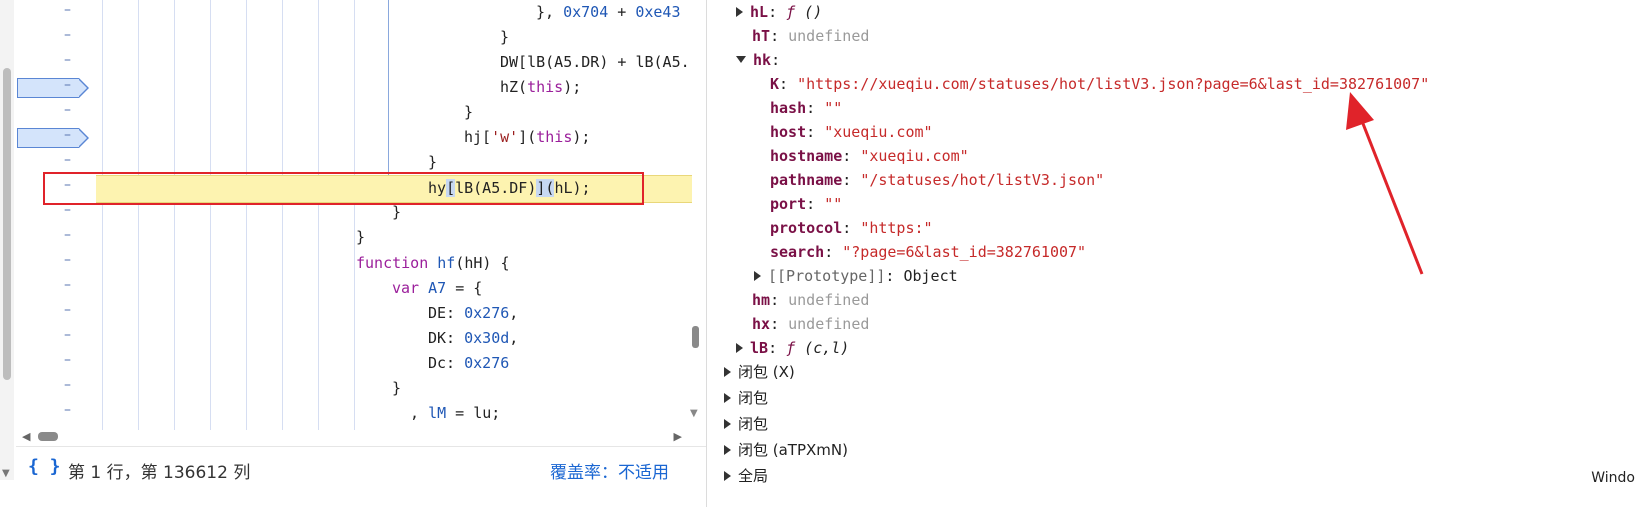 Image resolution: width=1641 pixels, height=507 pixels. I want to click on code-line: hj['w'](this);, so click(527, 137).